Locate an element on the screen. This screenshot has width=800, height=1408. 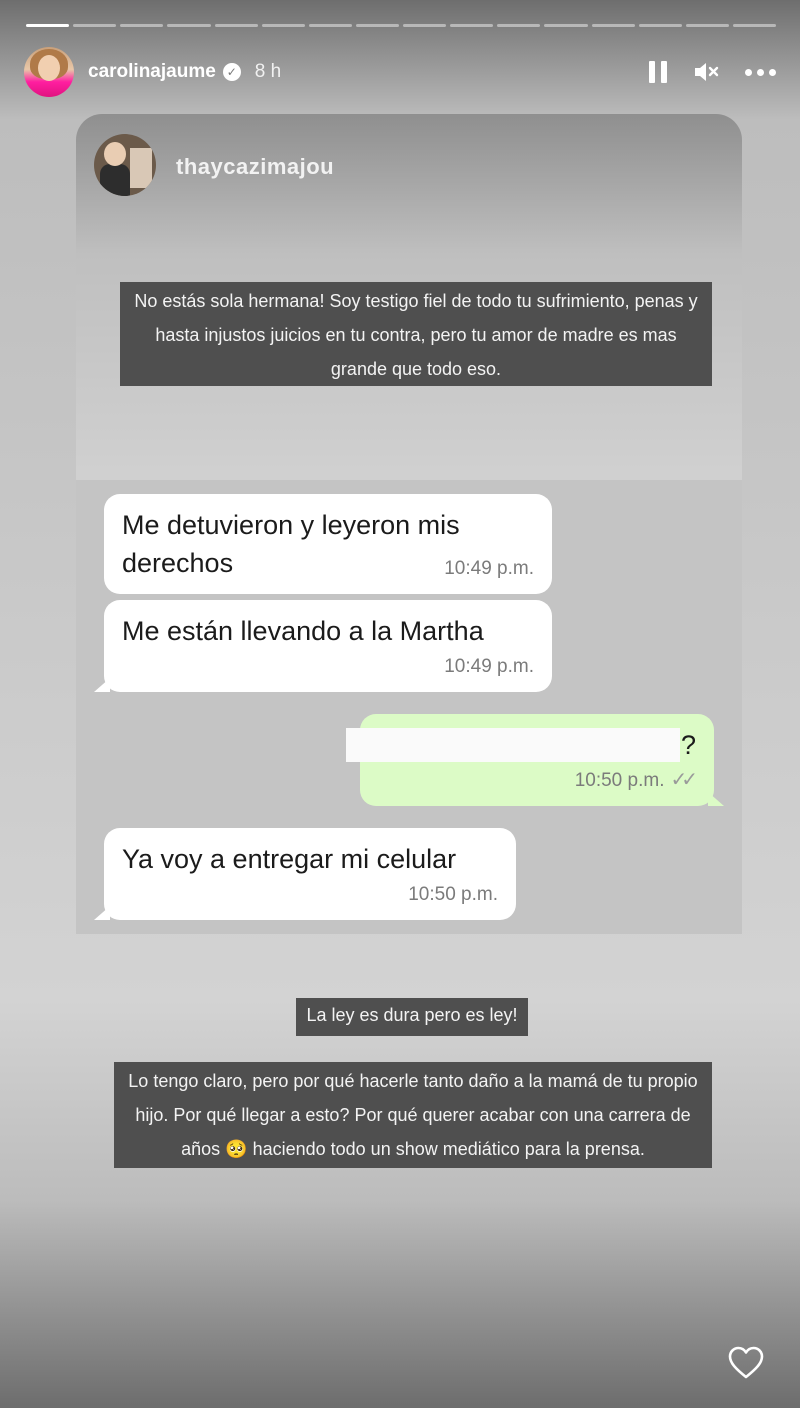
chat-message-in: Me están llevando a la Martha 10:49 p.m. is located at coordinates (323, 646).